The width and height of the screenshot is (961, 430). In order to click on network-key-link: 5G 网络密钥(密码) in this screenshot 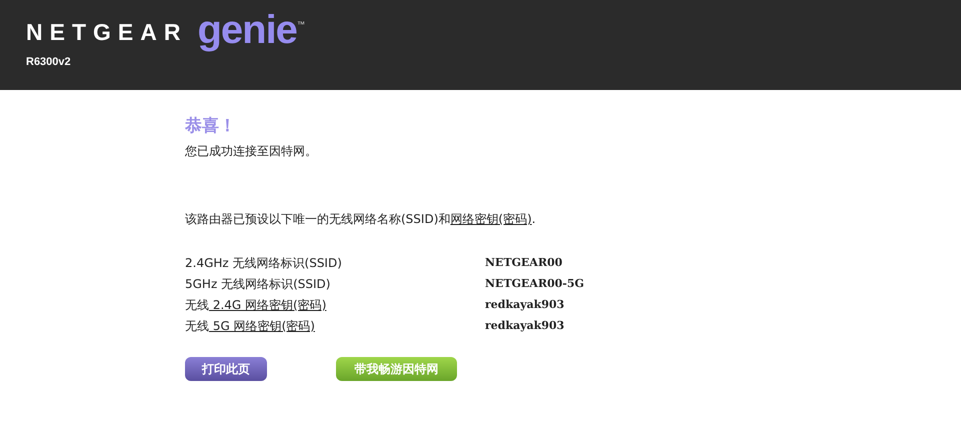, I will do `click(262, 326)`.